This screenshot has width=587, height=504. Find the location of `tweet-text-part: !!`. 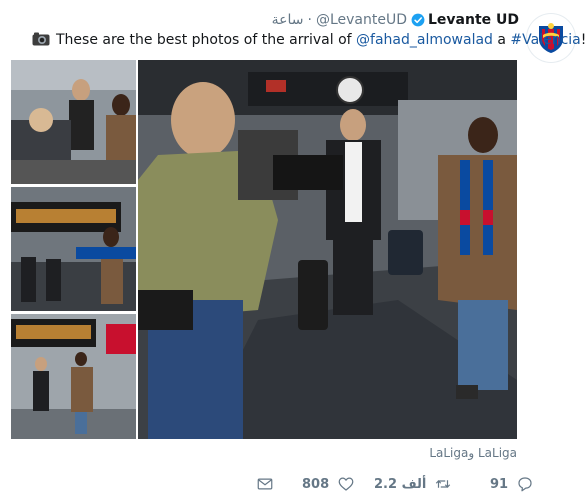

tweet-text-part: !! is located at coordinates (583, 40).